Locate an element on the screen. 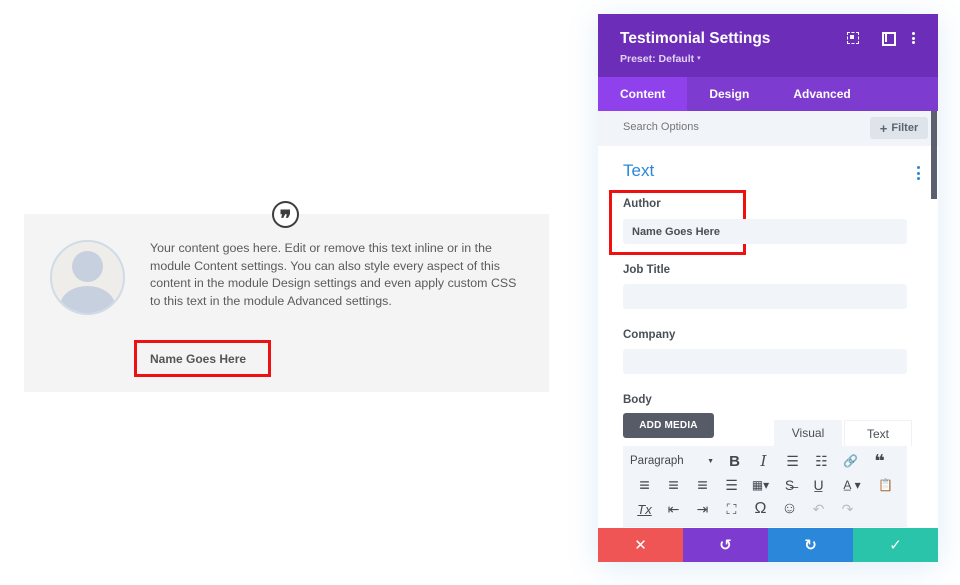 The height and width of the screenshot is (585, 960). table-icon: ▦▾ is located at coordinates (760, 485).